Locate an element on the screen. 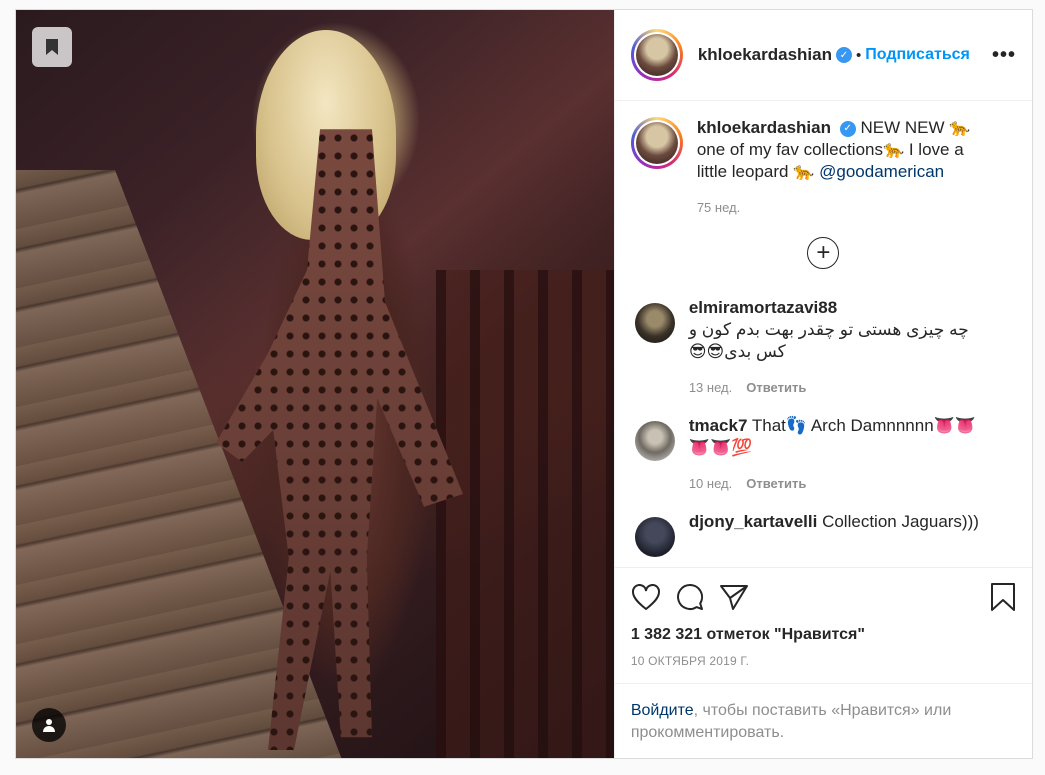 The width and height of the screenshot is (1045, 775). comment-time: 13 нед. is located at coordinates (710, 387).